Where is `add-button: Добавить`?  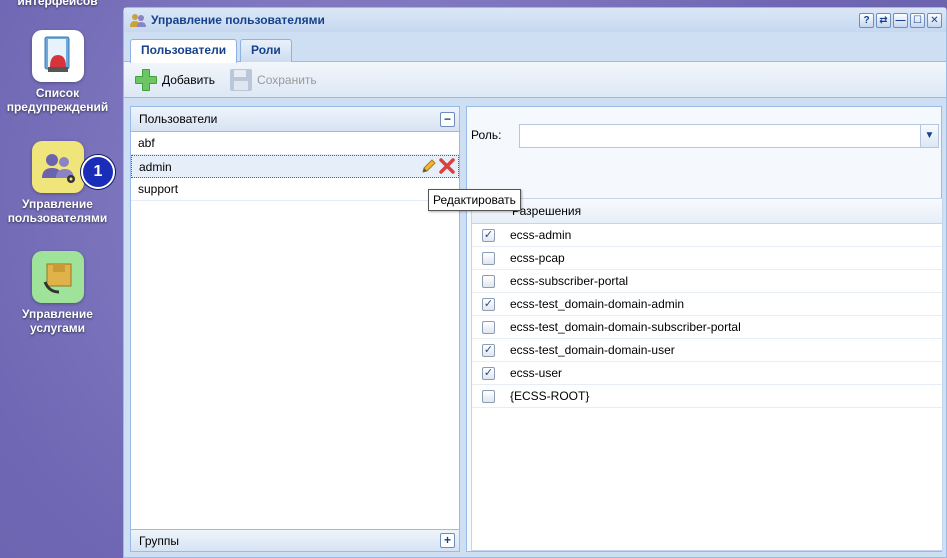
add-button: Добавить is located at coordinates (174, 80).